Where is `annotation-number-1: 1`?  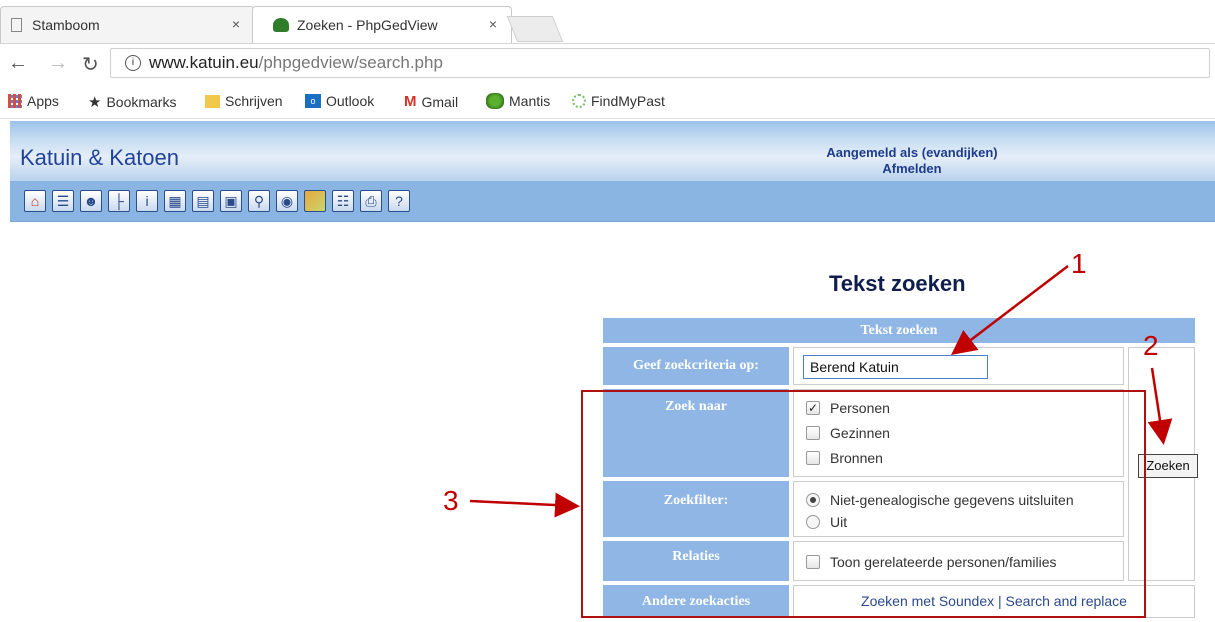
annotation-number-1: 1 is located at coordinates (1079, 263).